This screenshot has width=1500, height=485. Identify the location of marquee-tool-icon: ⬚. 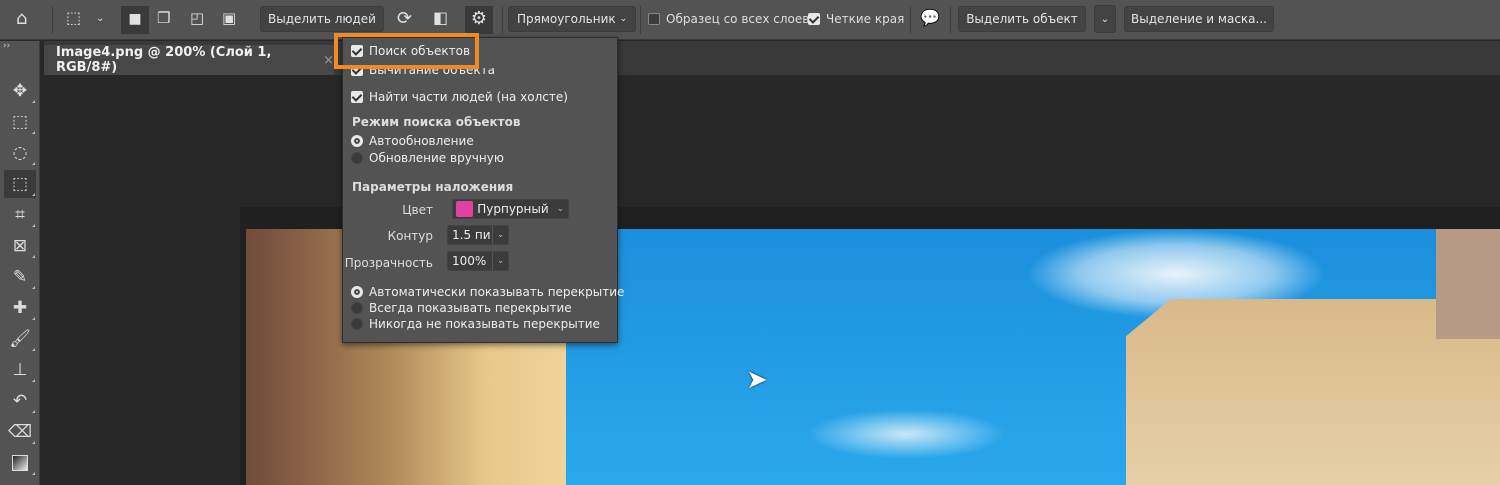
(20, 122).